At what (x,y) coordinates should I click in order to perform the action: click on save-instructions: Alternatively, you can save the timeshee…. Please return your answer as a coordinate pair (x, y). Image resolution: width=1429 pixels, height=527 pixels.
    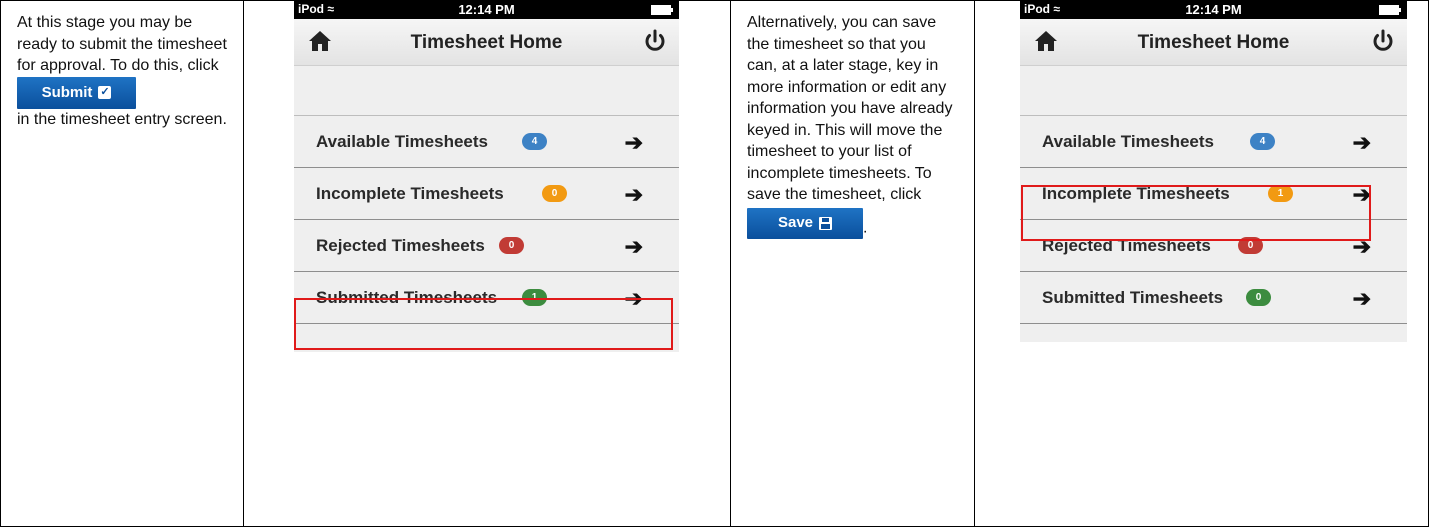
    Looking at the image, I should click on (852, 120).